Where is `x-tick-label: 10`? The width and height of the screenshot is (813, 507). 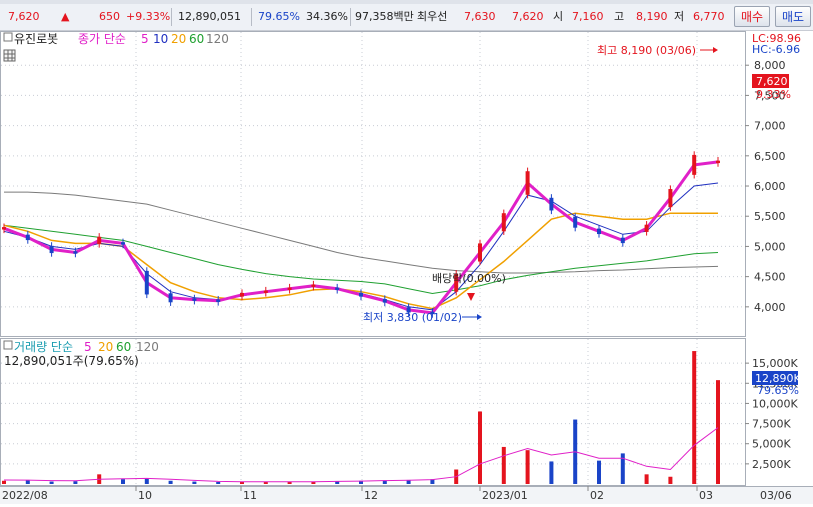
x-tick-label: 10 is located at coordinates (145, 495).